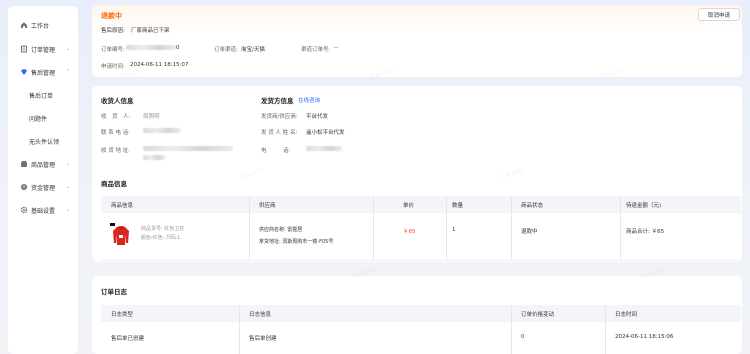 This screenshot has height=354, width=750. Describe the element at coordinates (114, 184) in the screenshot. I see `goods-title: 商品信息` at that location.